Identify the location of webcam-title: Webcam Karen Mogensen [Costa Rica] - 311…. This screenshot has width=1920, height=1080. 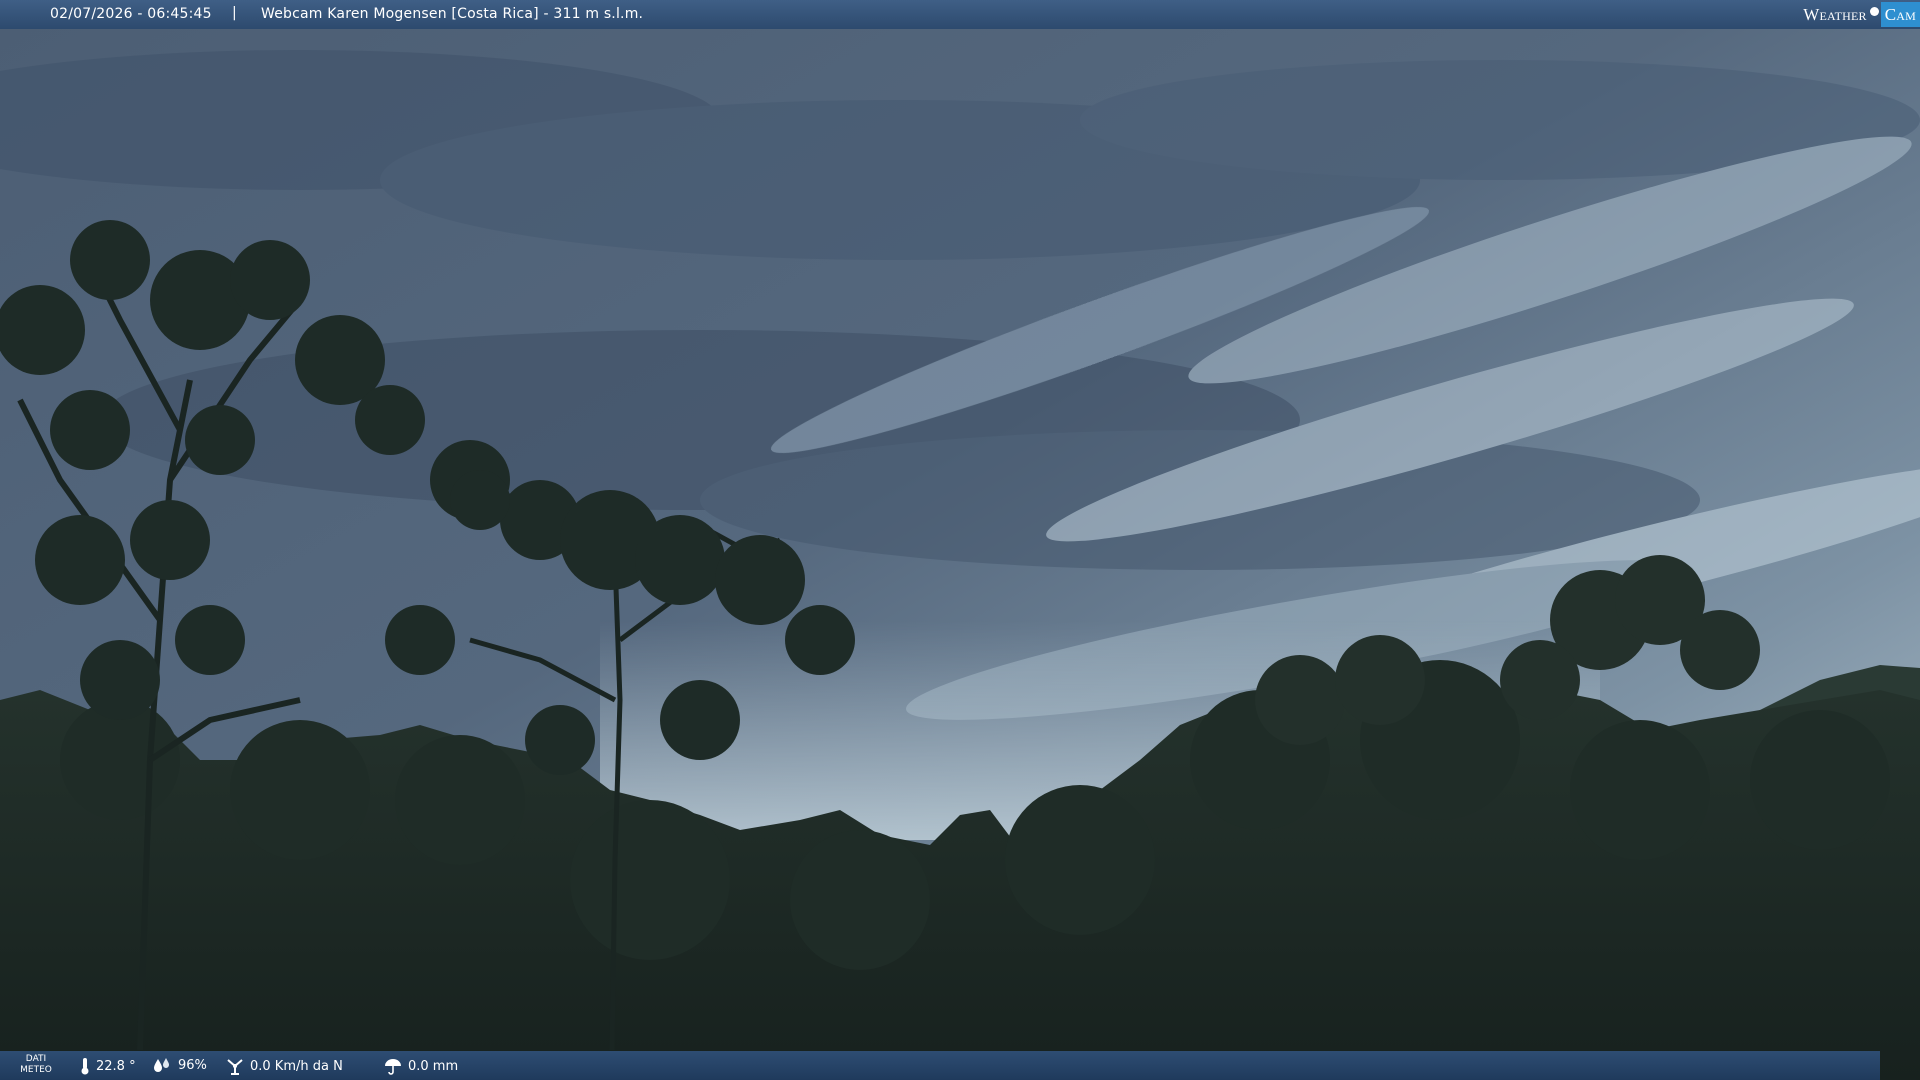
(452, 14).